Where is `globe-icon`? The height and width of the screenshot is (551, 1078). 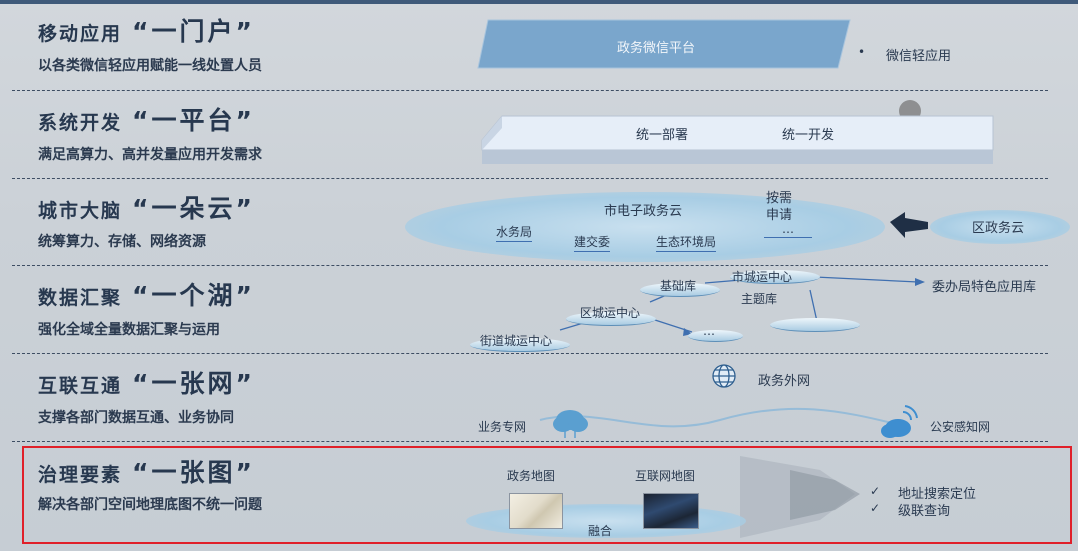
globe-icon is located at coordinates (724, 376).